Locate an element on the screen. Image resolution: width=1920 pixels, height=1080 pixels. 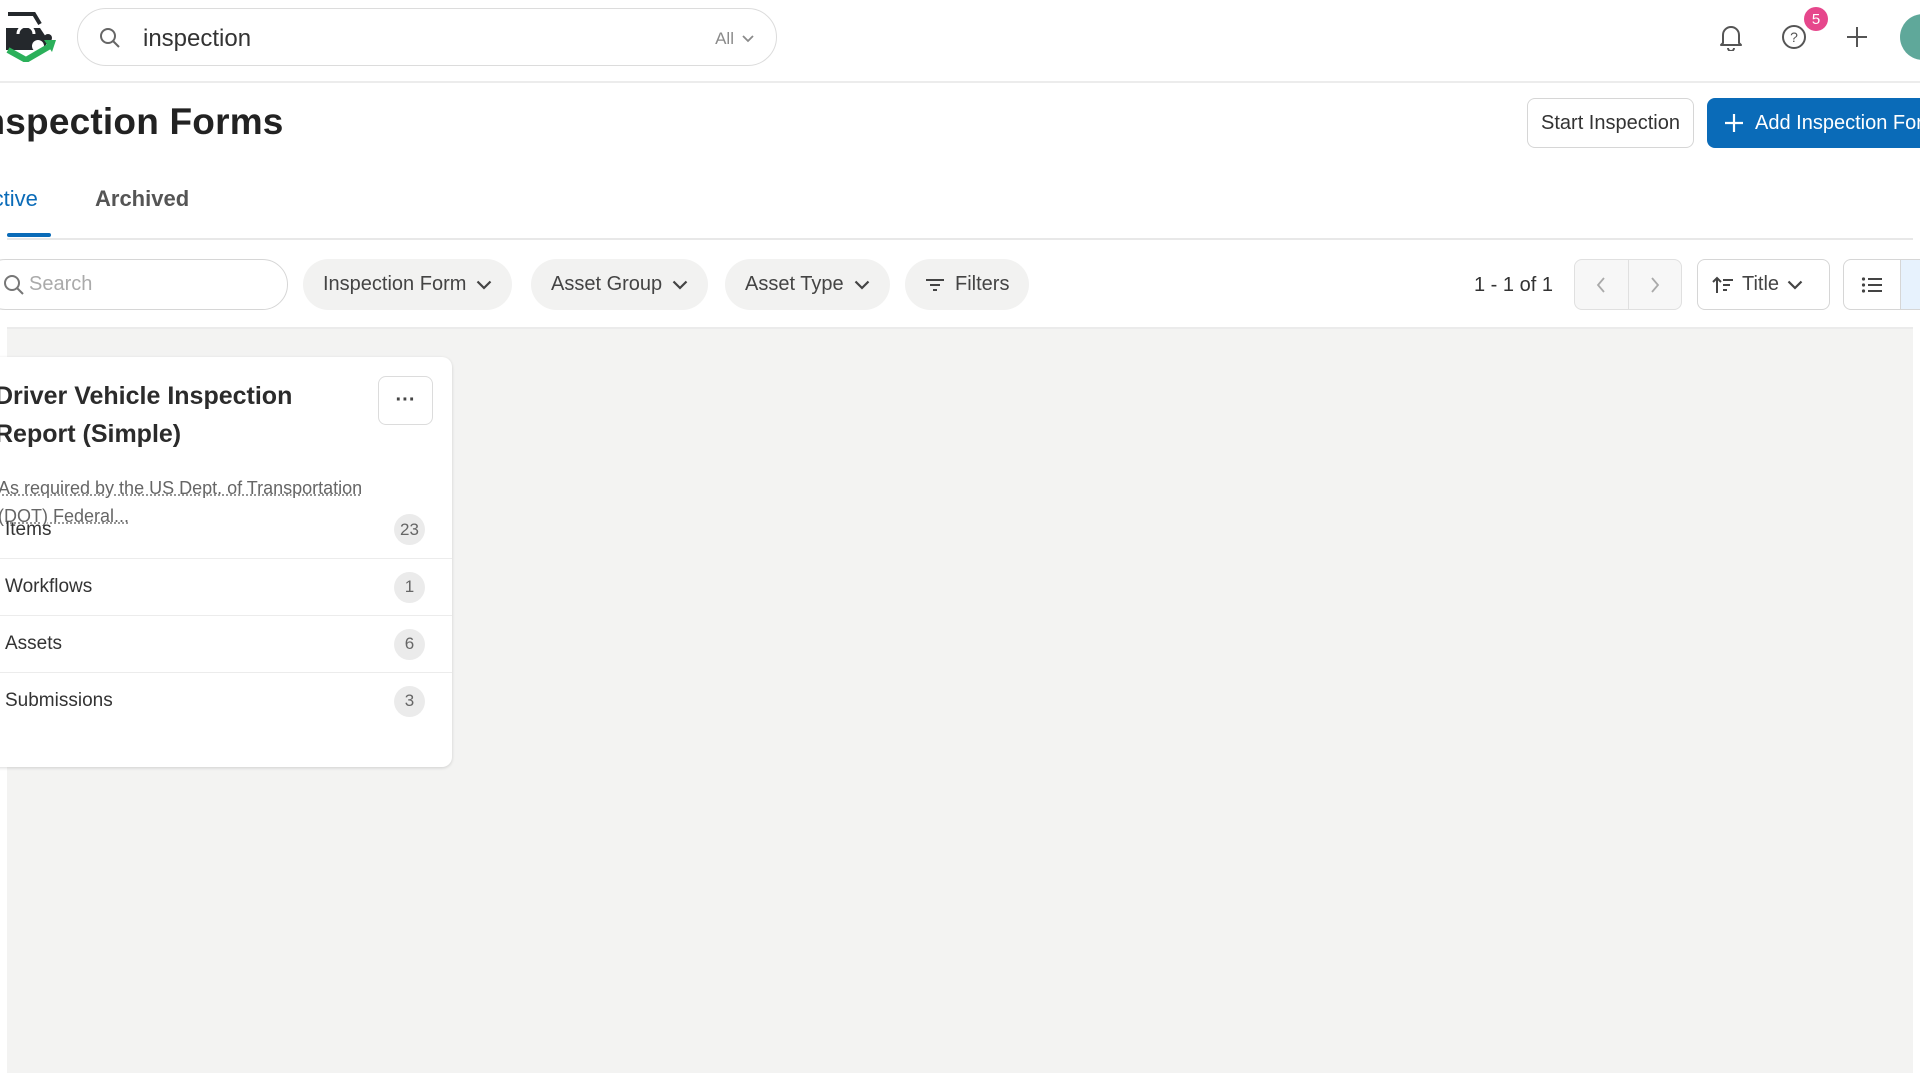
global-search-bar: inspection All is located at coordinates (427, 37).